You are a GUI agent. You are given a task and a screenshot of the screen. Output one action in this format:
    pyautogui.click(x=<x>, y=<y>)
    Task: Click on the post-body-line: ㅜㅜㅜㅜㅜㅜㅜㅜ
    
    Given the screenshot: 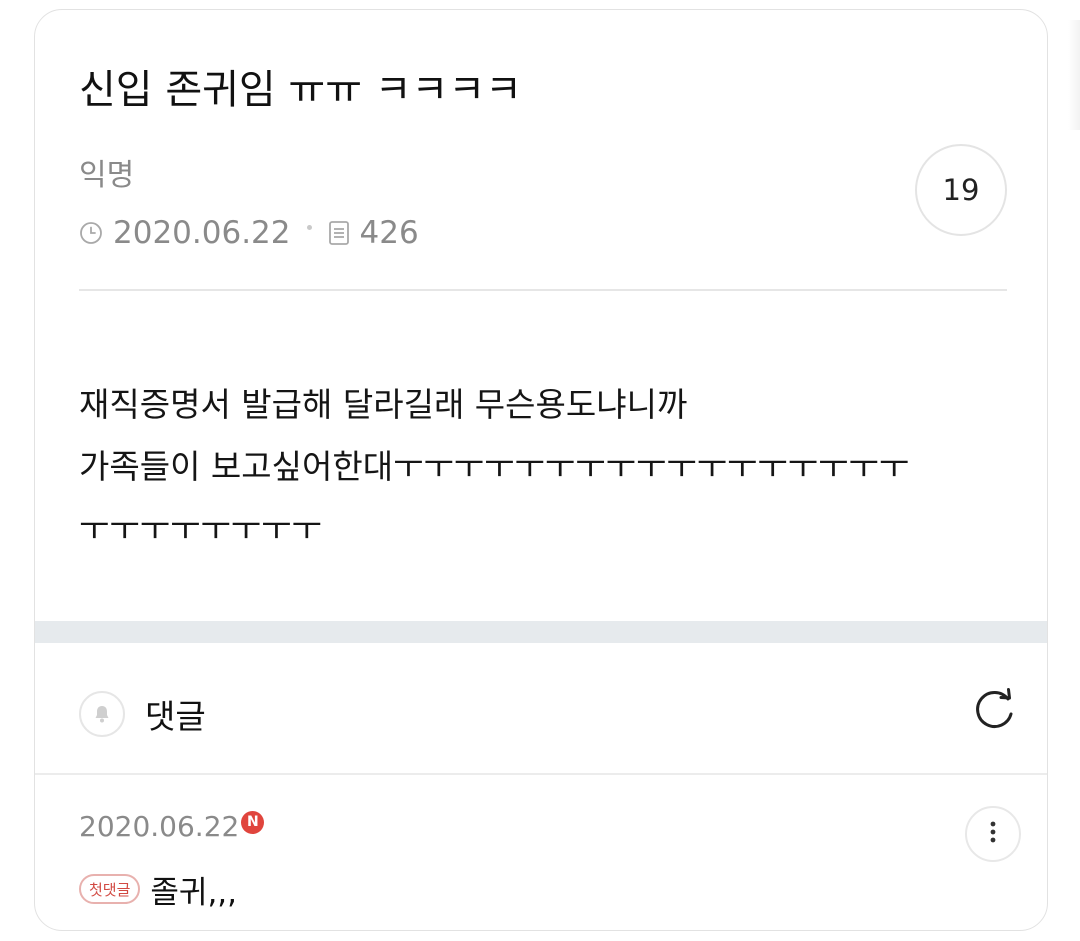 What is the action you would take?
    pyautogui.click(x=200, y=528)
    